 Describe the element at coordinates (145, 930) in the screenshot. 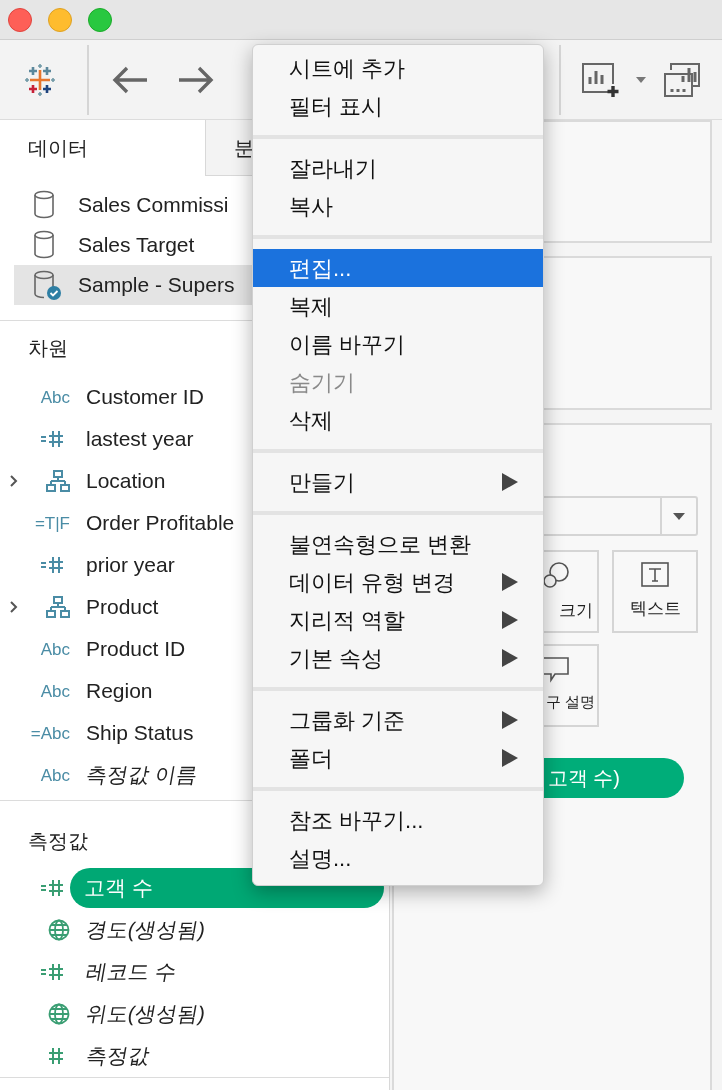

I see `field-name: 경도(생성됨)` at that location.